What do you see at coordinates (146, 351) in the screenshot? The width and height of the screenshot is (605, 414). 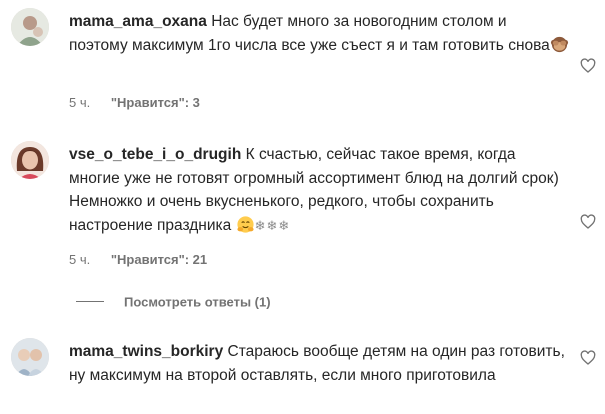 I see `comment-username: mama_twins_borkiry` at bounding box center [146, 351].